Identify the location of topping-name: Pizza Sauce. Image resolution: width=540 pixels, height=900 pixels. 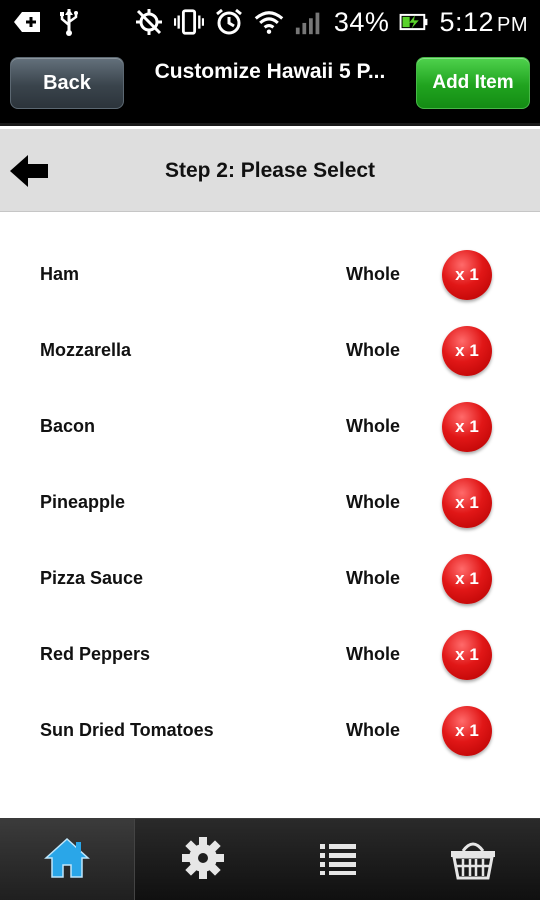
(92, 578).